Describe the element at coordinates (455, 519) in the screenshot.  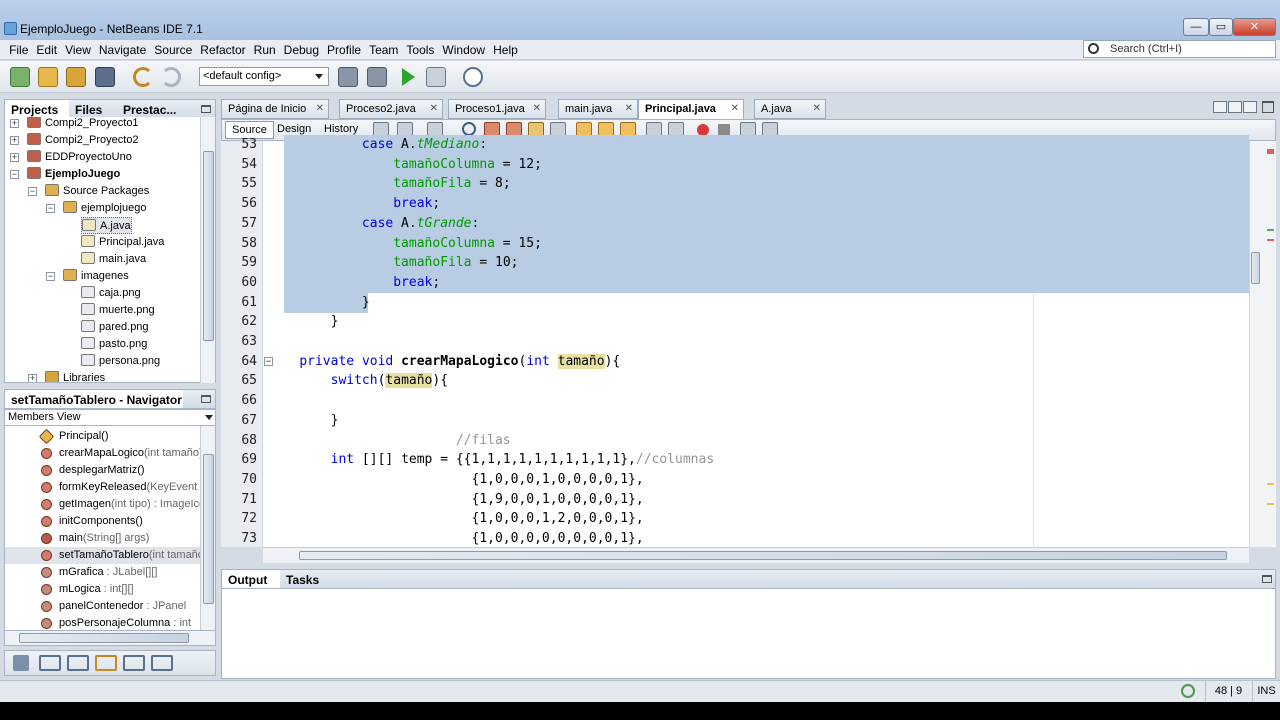
I see `code-line: {1,0,0,0,1,2,0,0,0,1},` at that location.